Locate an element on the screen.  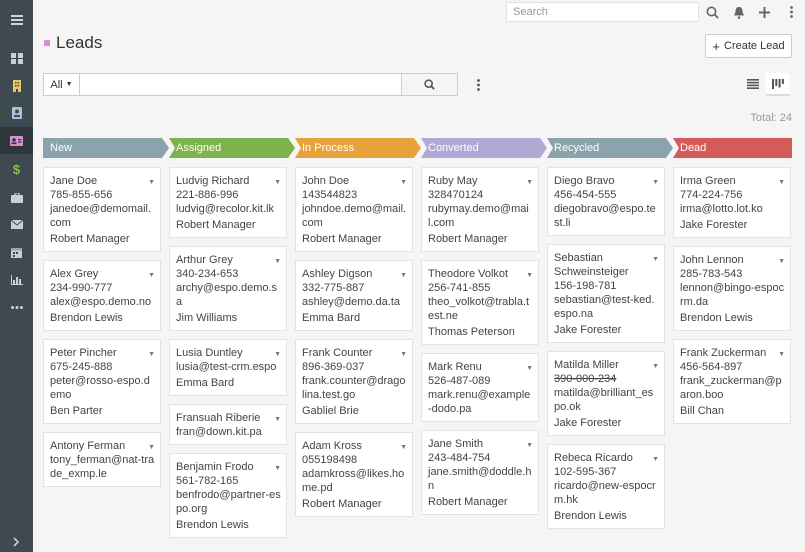
lead-phone: 390-000-234 is located at coordinates (606, 379).